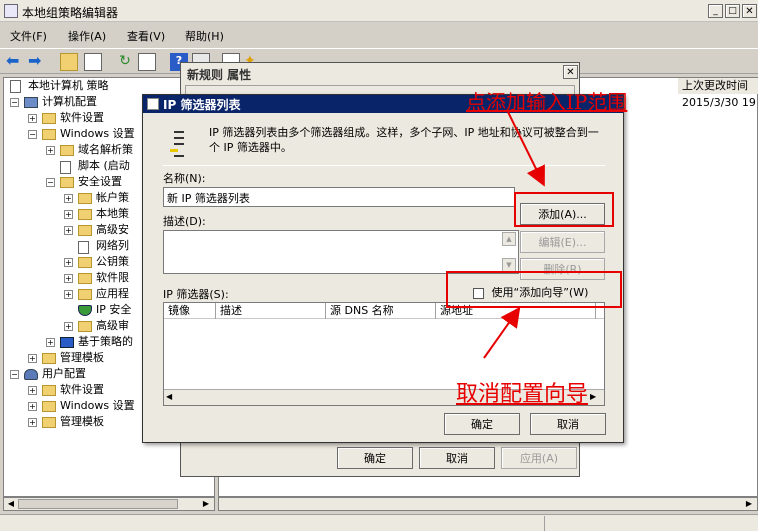 The width and height of the screenshot is (758, 531). What do you see at coordinates (526, 149) in the screenshot?
I see `arrow-to-add` at bounding box center [526, 149].